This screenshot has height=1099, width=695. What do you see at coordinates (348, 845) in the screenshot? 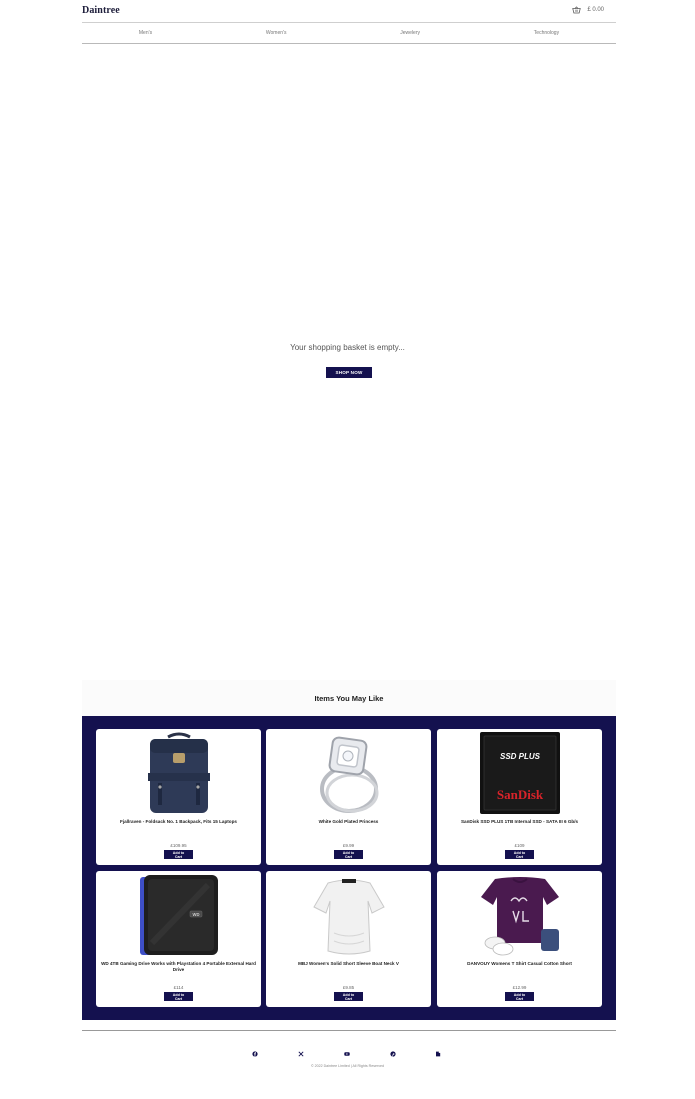
I see `product-price: £9.99` at bounding box center [348, 845].